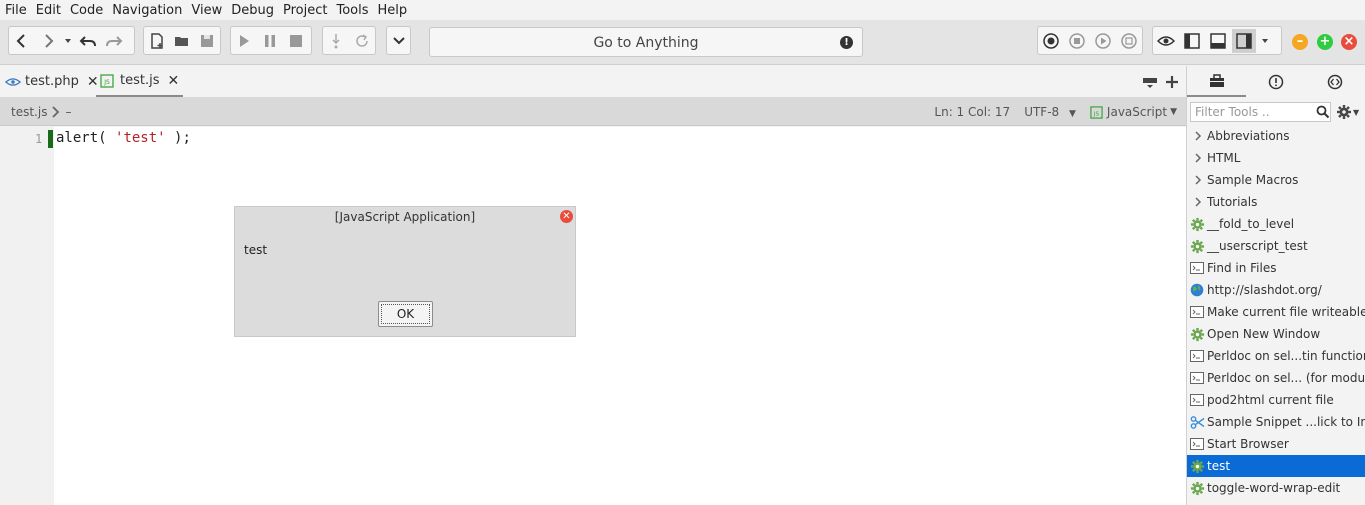 The width and height of the screenshot is (1365, 505). Describe the element at coordinates (352, 10) in the screenshot. I see `menu-tools: Tools` at that location.